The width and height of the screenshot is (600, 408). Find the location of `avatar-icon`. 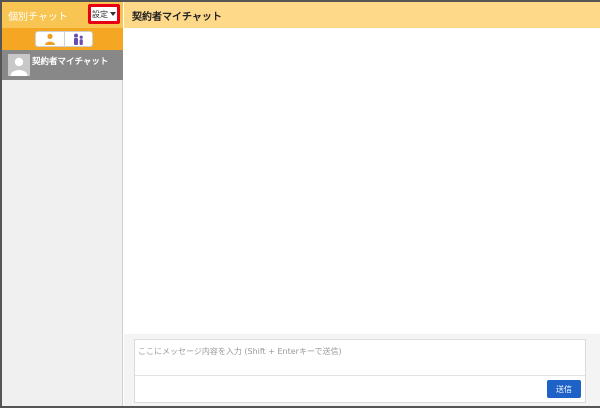

avatar-icon is located at coordinates (19, 65).